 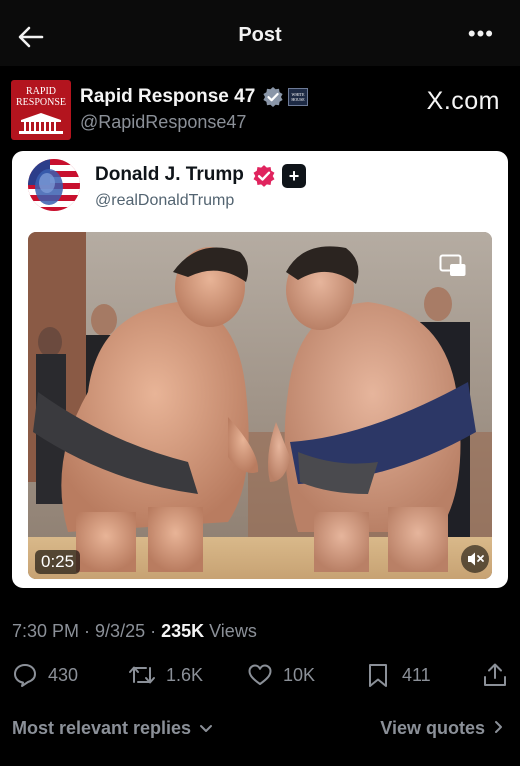 What do you see at coordinates (481, 34) in the screenshot?
I see `more-horizontal-icon: •••` at bounding box center [481, 34].